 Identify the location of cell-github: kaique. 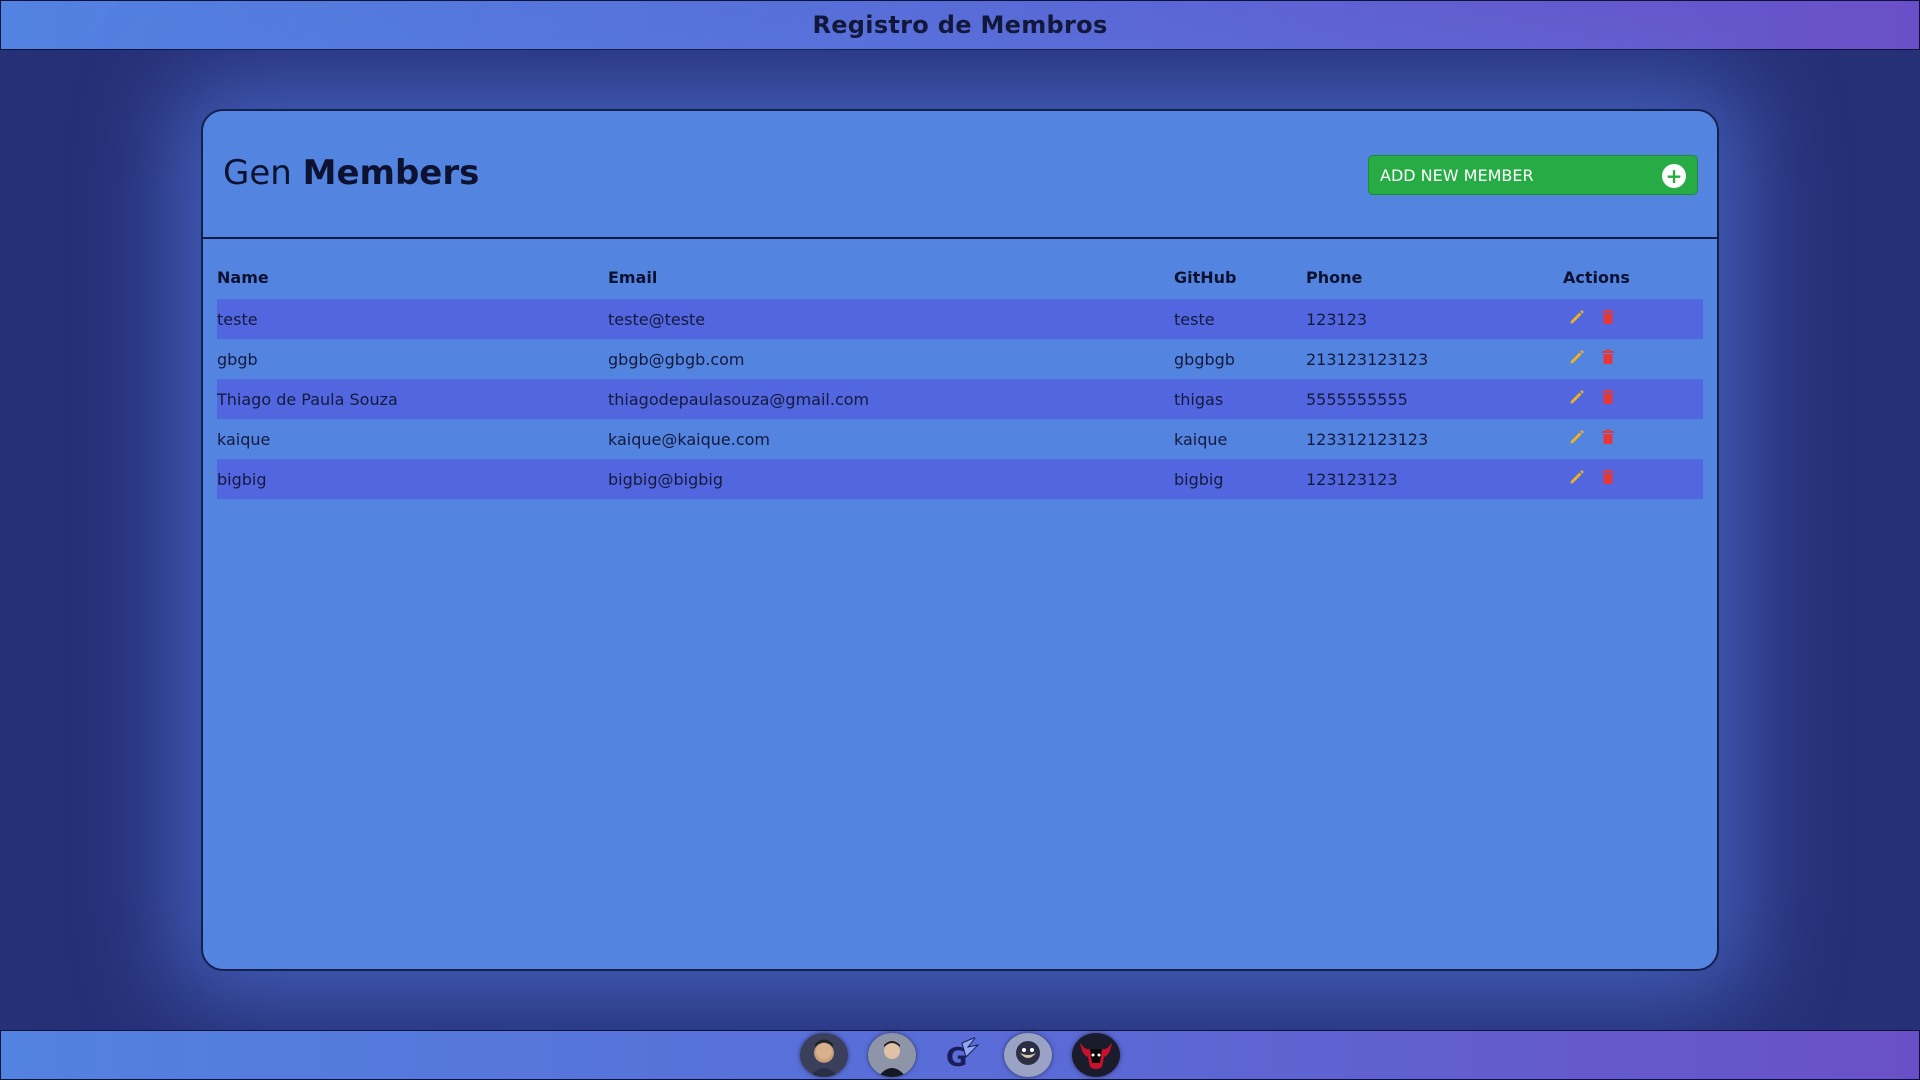
(1201, 439).